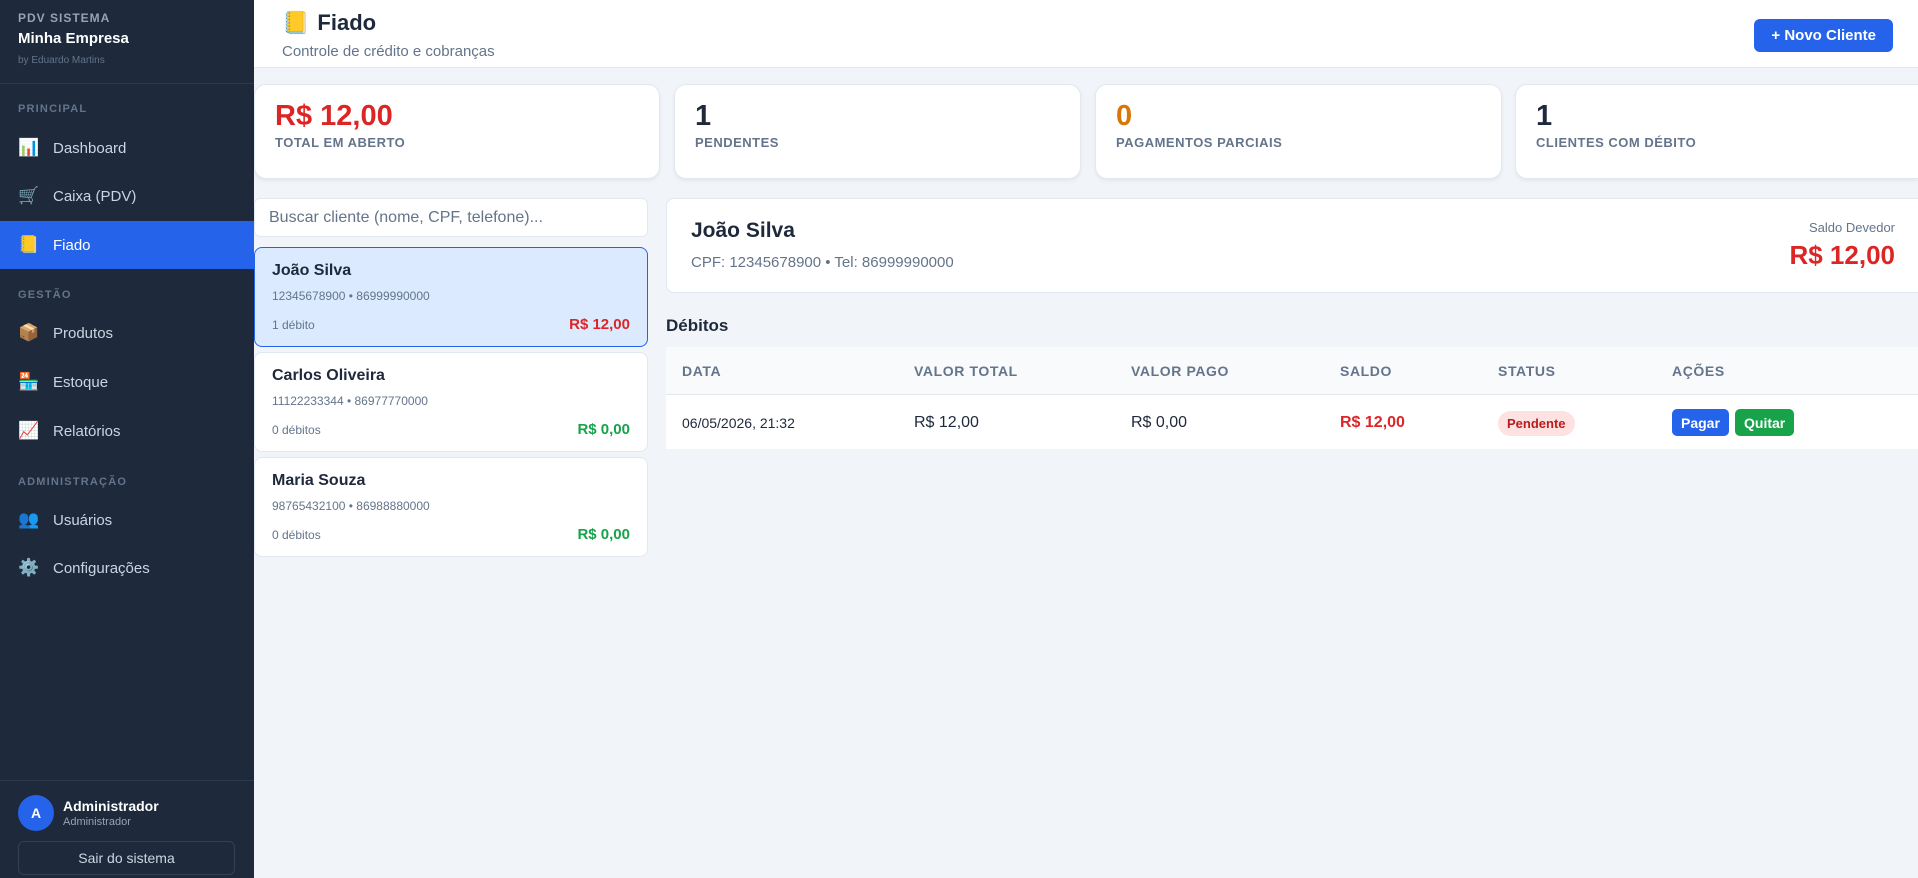  I want to click on stat-value: R$ 12,00, so click(334, 116).